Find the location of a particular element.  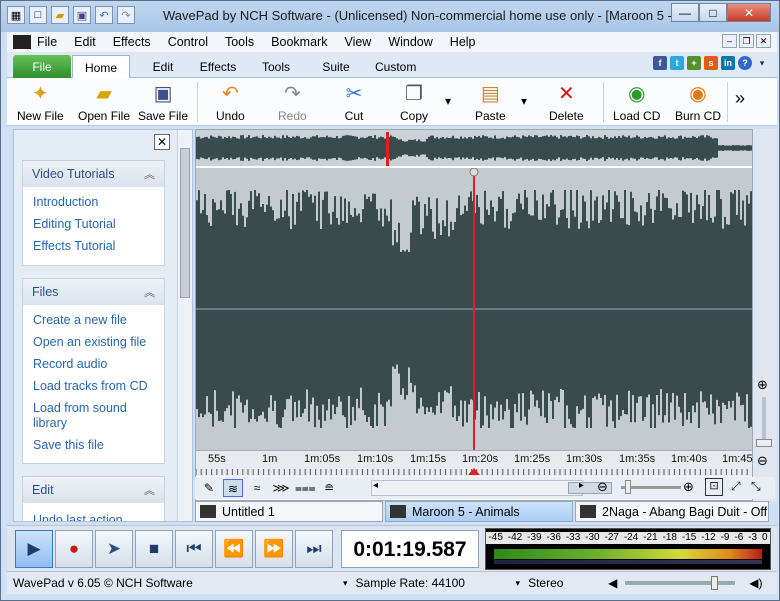

menu-help: Help is located at coordinates (463, 42).